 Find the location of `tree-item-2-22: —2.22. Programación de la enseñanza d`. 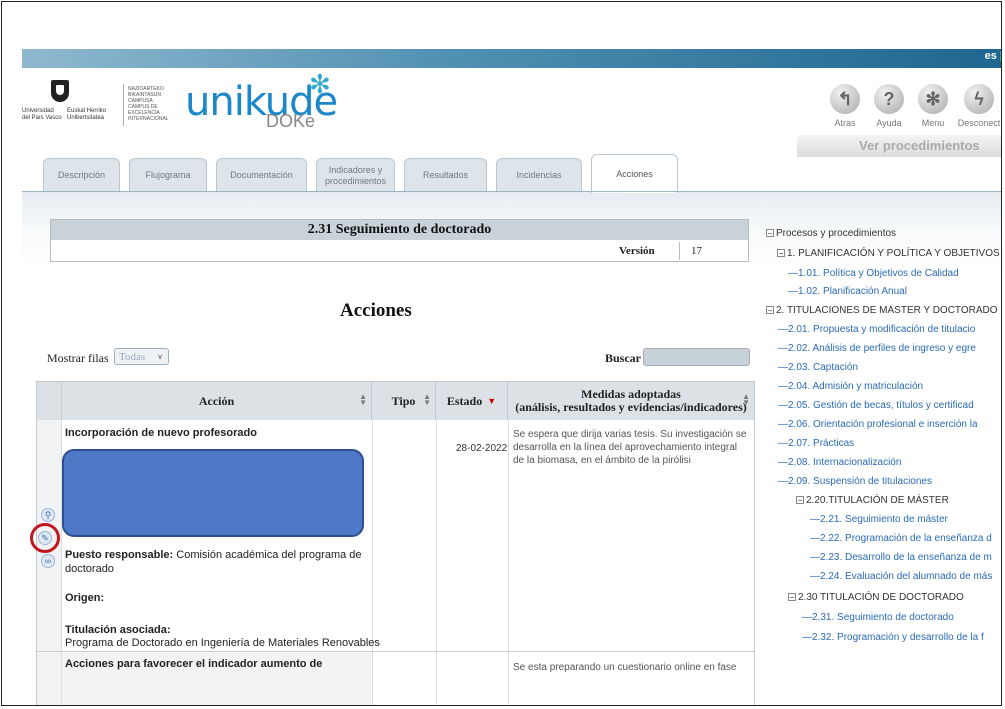

tree-item-2-22: —2.22. Programación de la enseñanza d is located at coordinates (901, 539).